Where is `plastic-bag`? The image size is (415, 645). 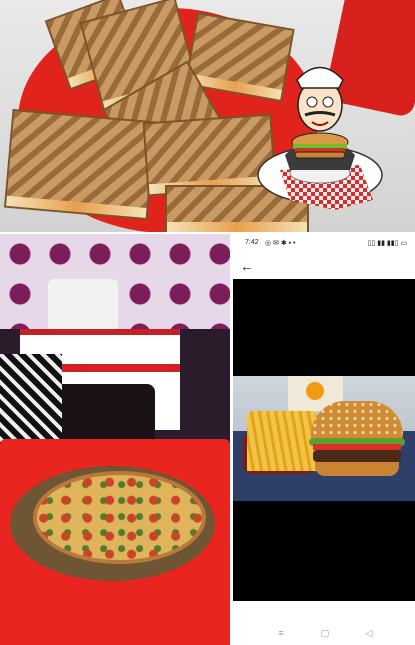
plastic-bag is located at coordinates (83, 304).